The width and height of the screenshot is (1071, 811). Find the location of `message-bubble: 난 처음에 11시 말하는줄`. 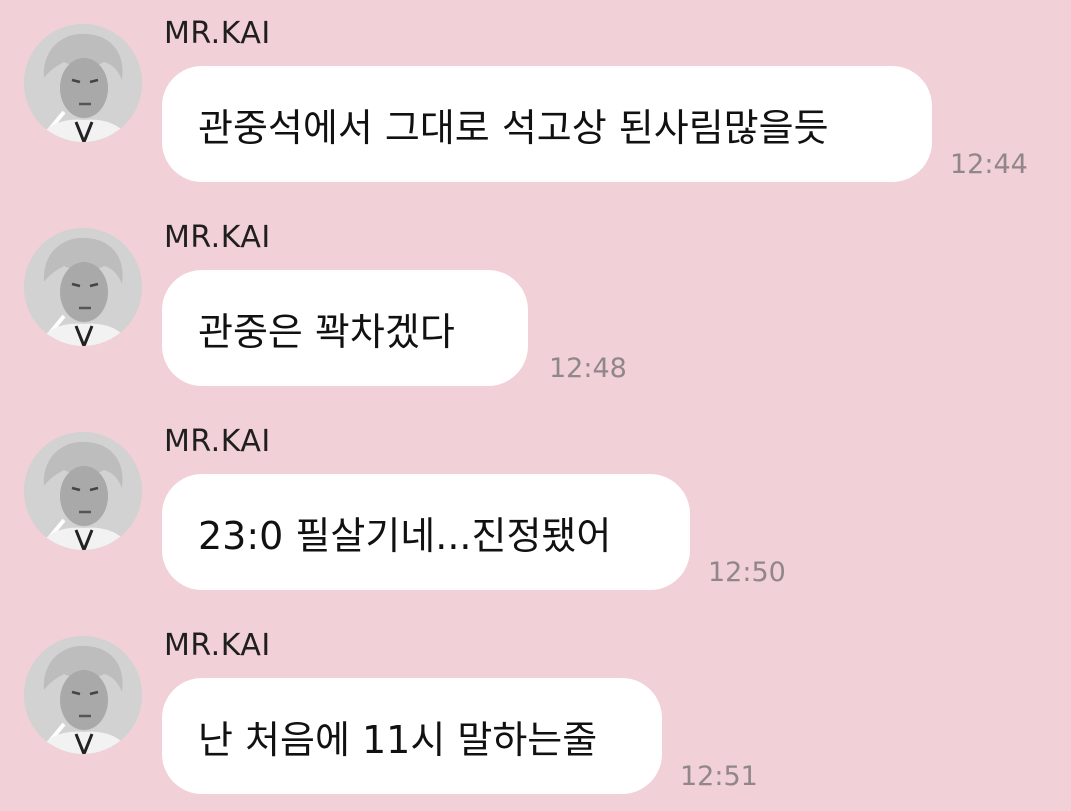

message-bubble: 난 처음에 11시 말하는줄 is located at coordinates (412, 736).